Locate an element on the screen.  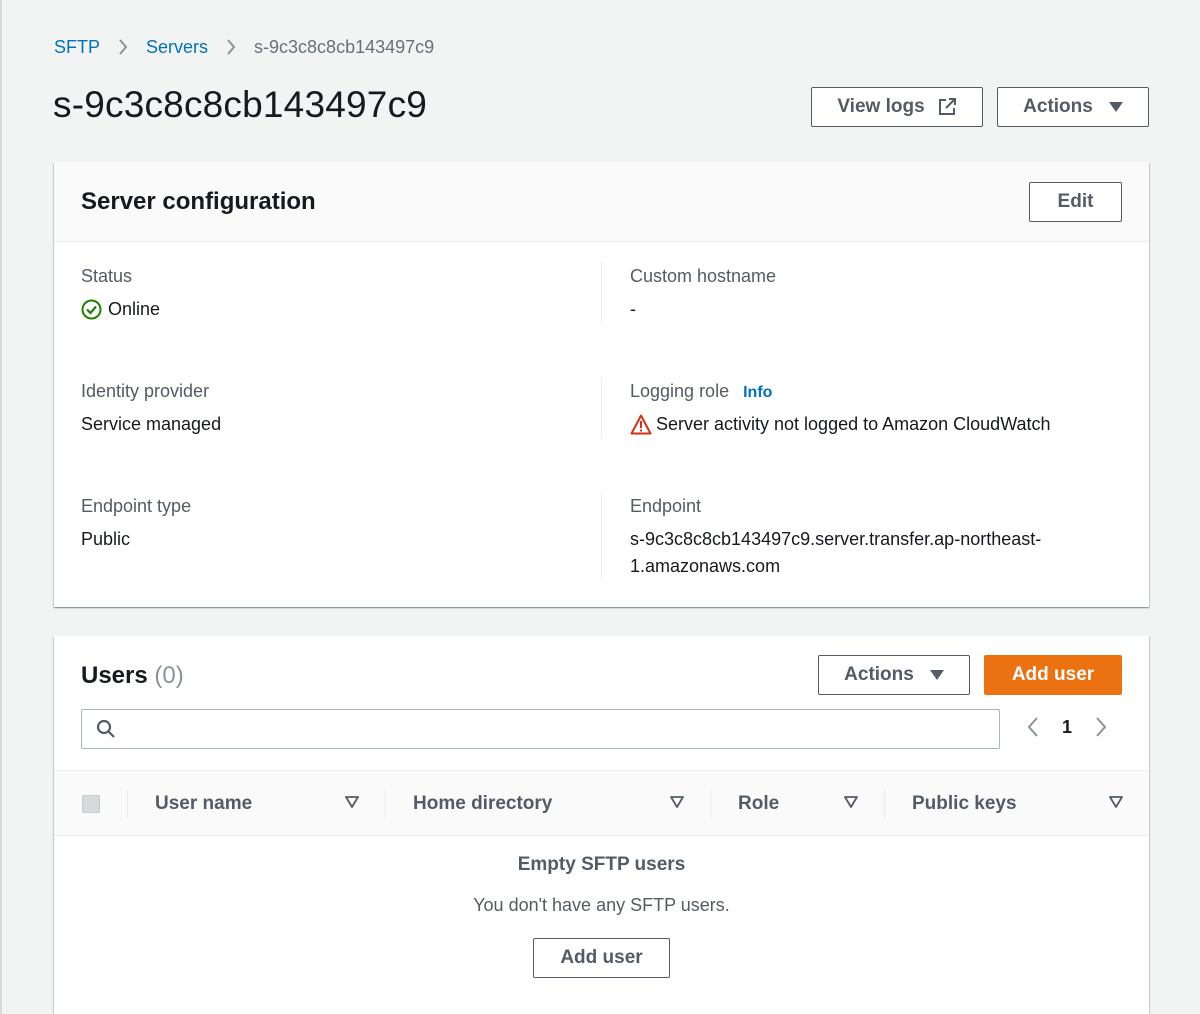
status-value: Online is located at coordinates (120, 309).